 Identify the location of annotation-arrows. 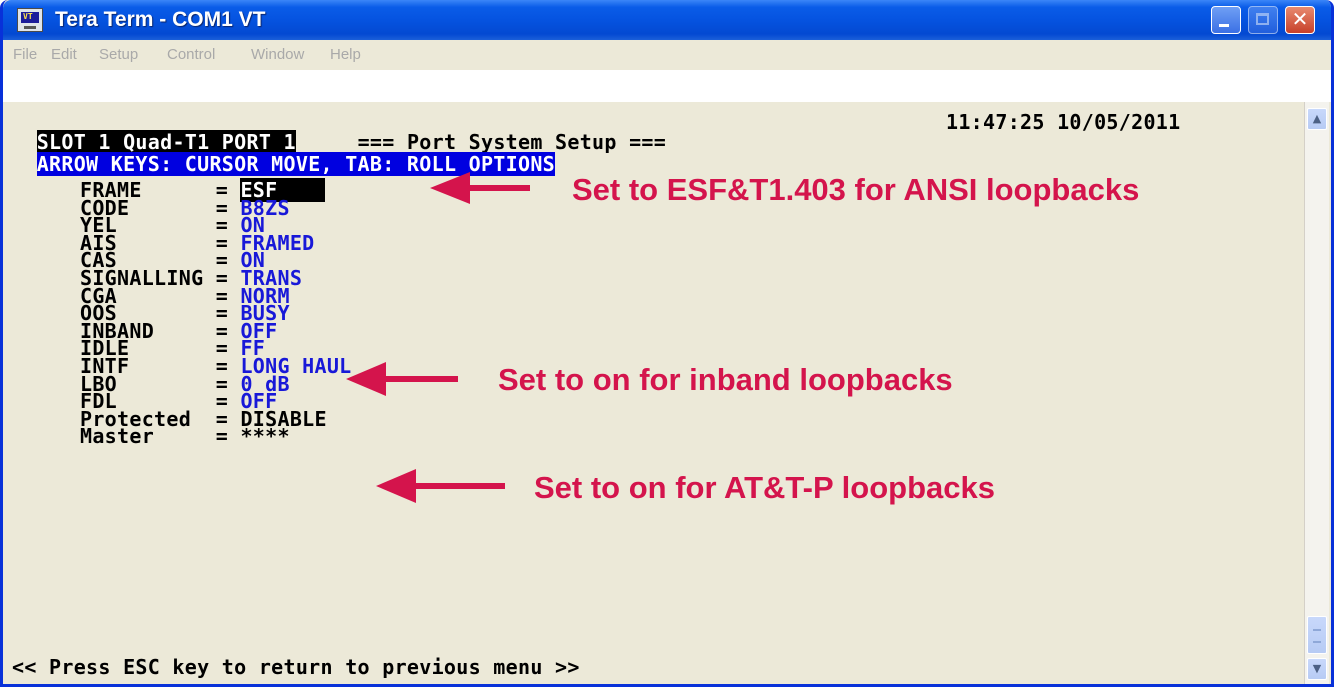
(438, 337).